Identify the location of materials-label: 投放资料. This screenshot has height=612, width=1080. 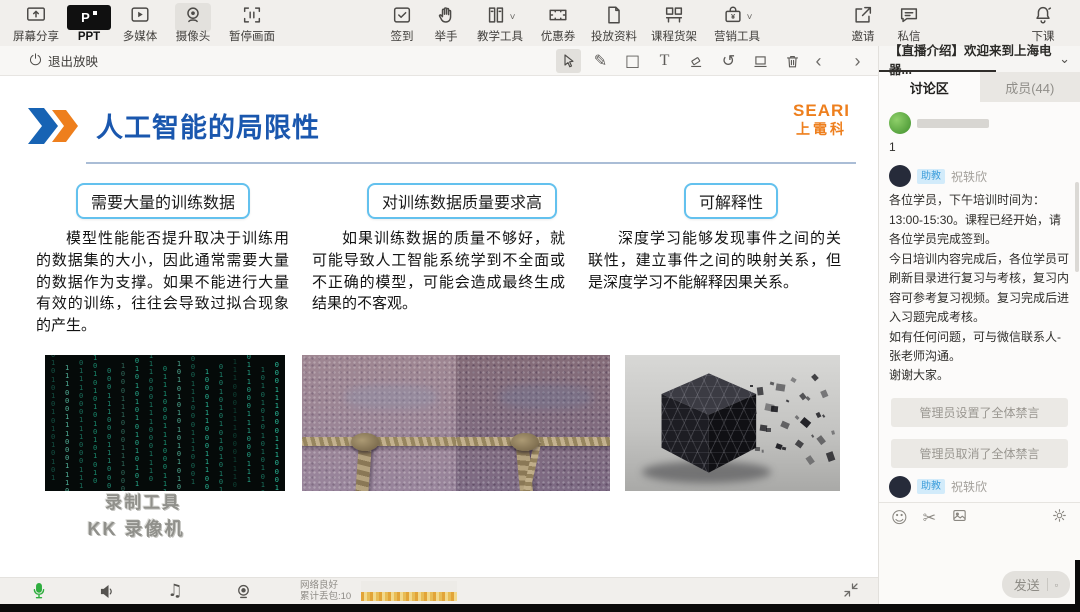
(614, 37).